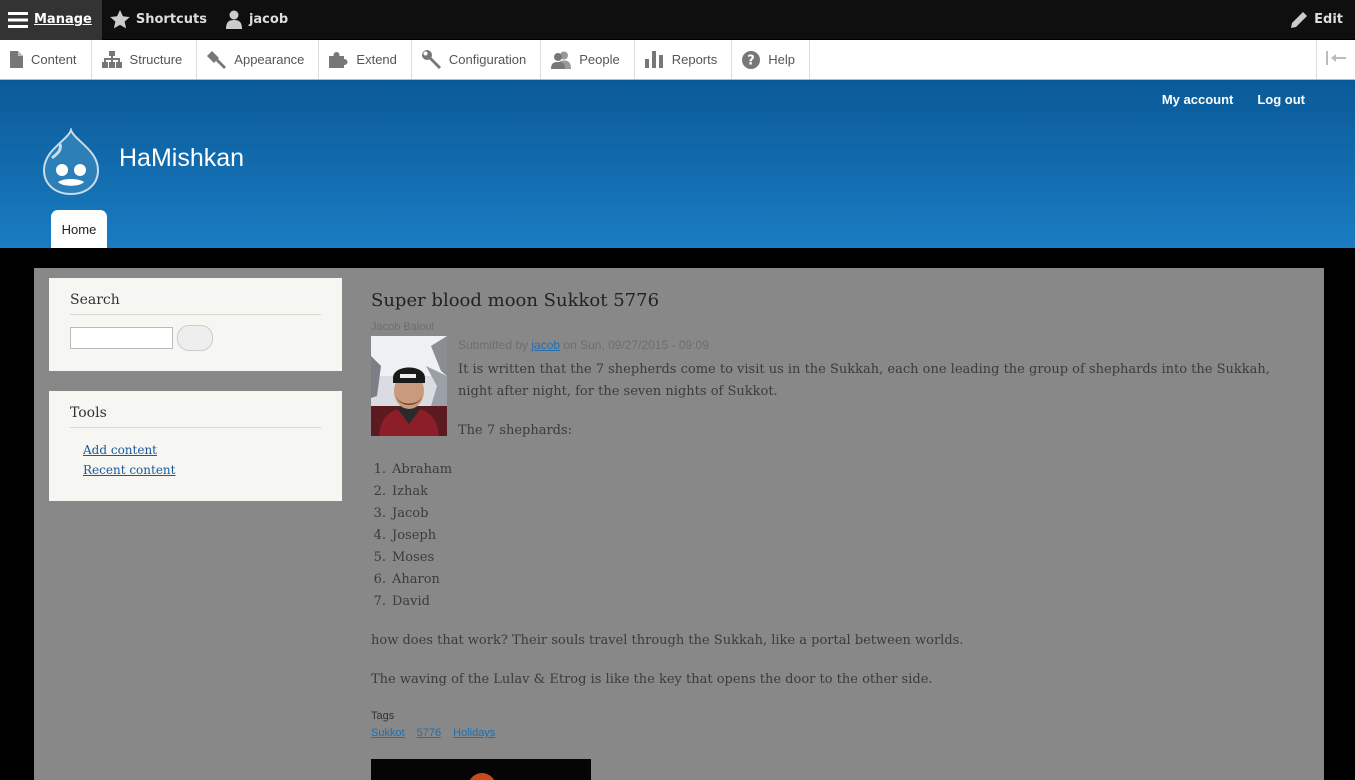 The width and height of the screenshot is (1355, 780). I want to click on pencil-icon, so click(1299, 20).